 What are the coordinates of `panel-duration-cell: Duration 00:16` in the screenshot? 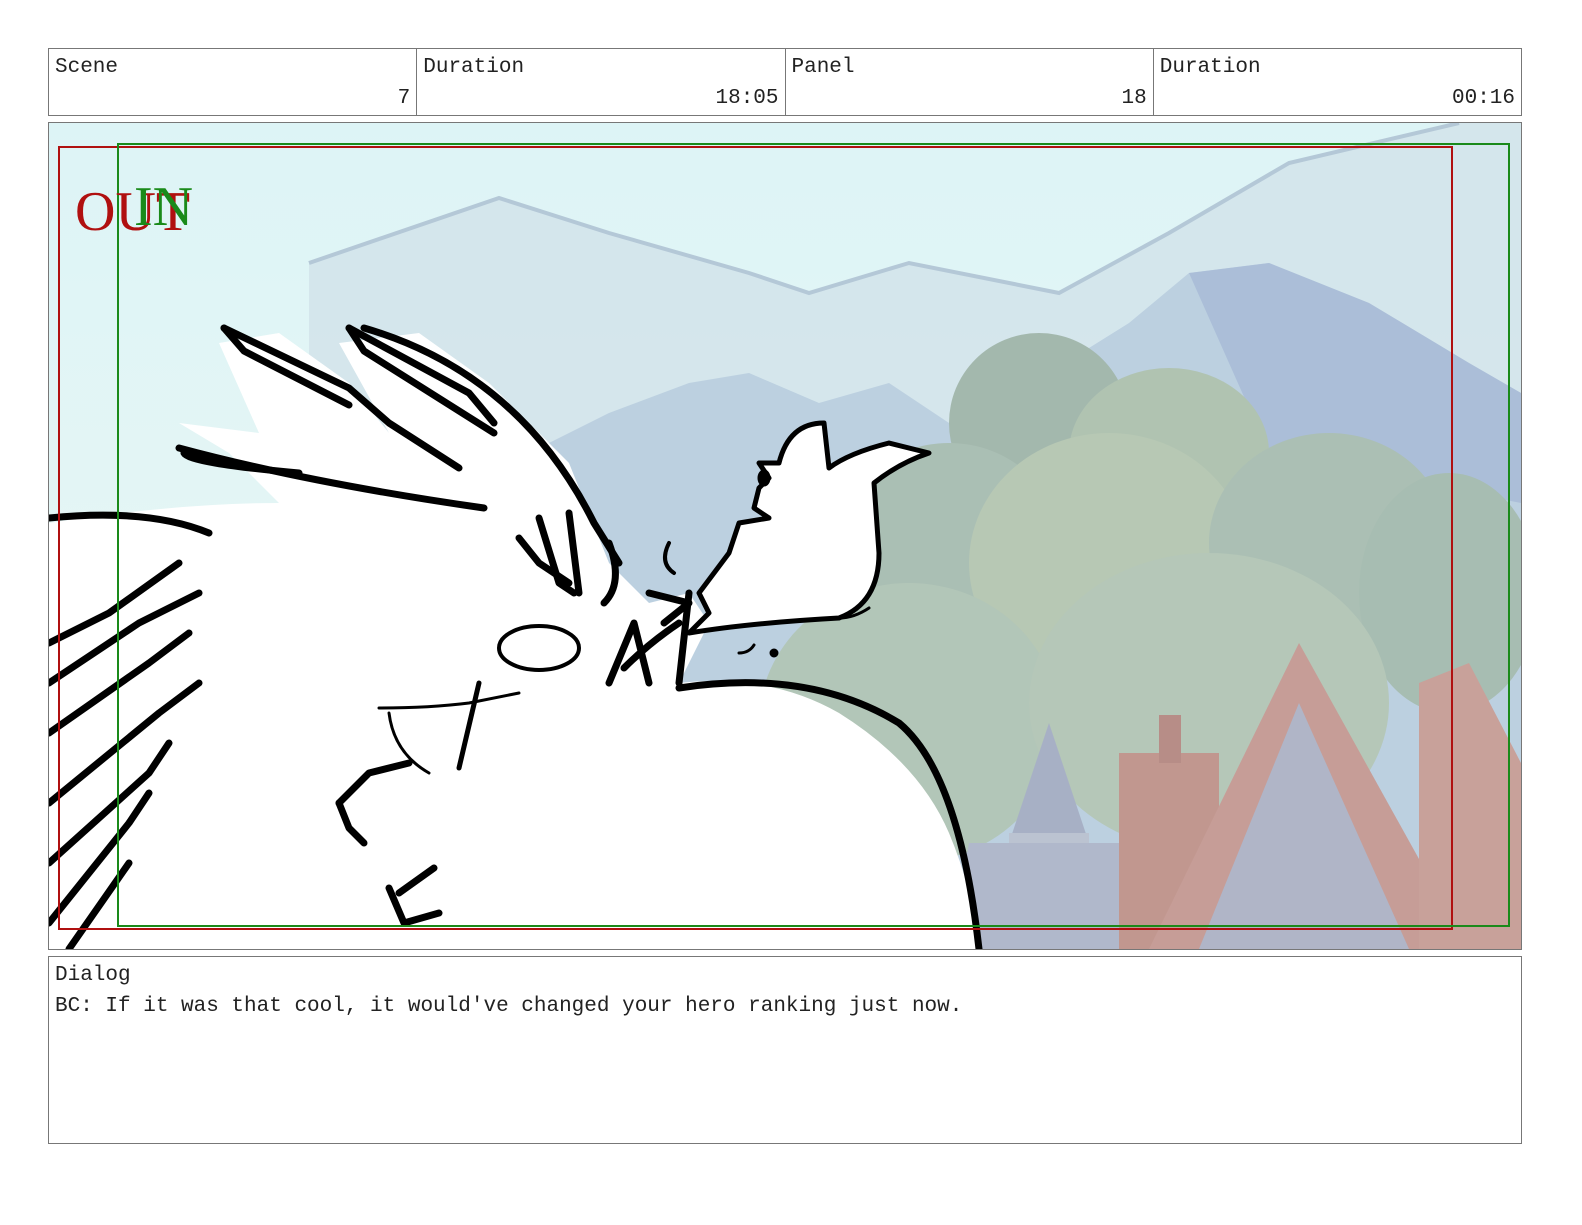 It's located at (1337, 82).